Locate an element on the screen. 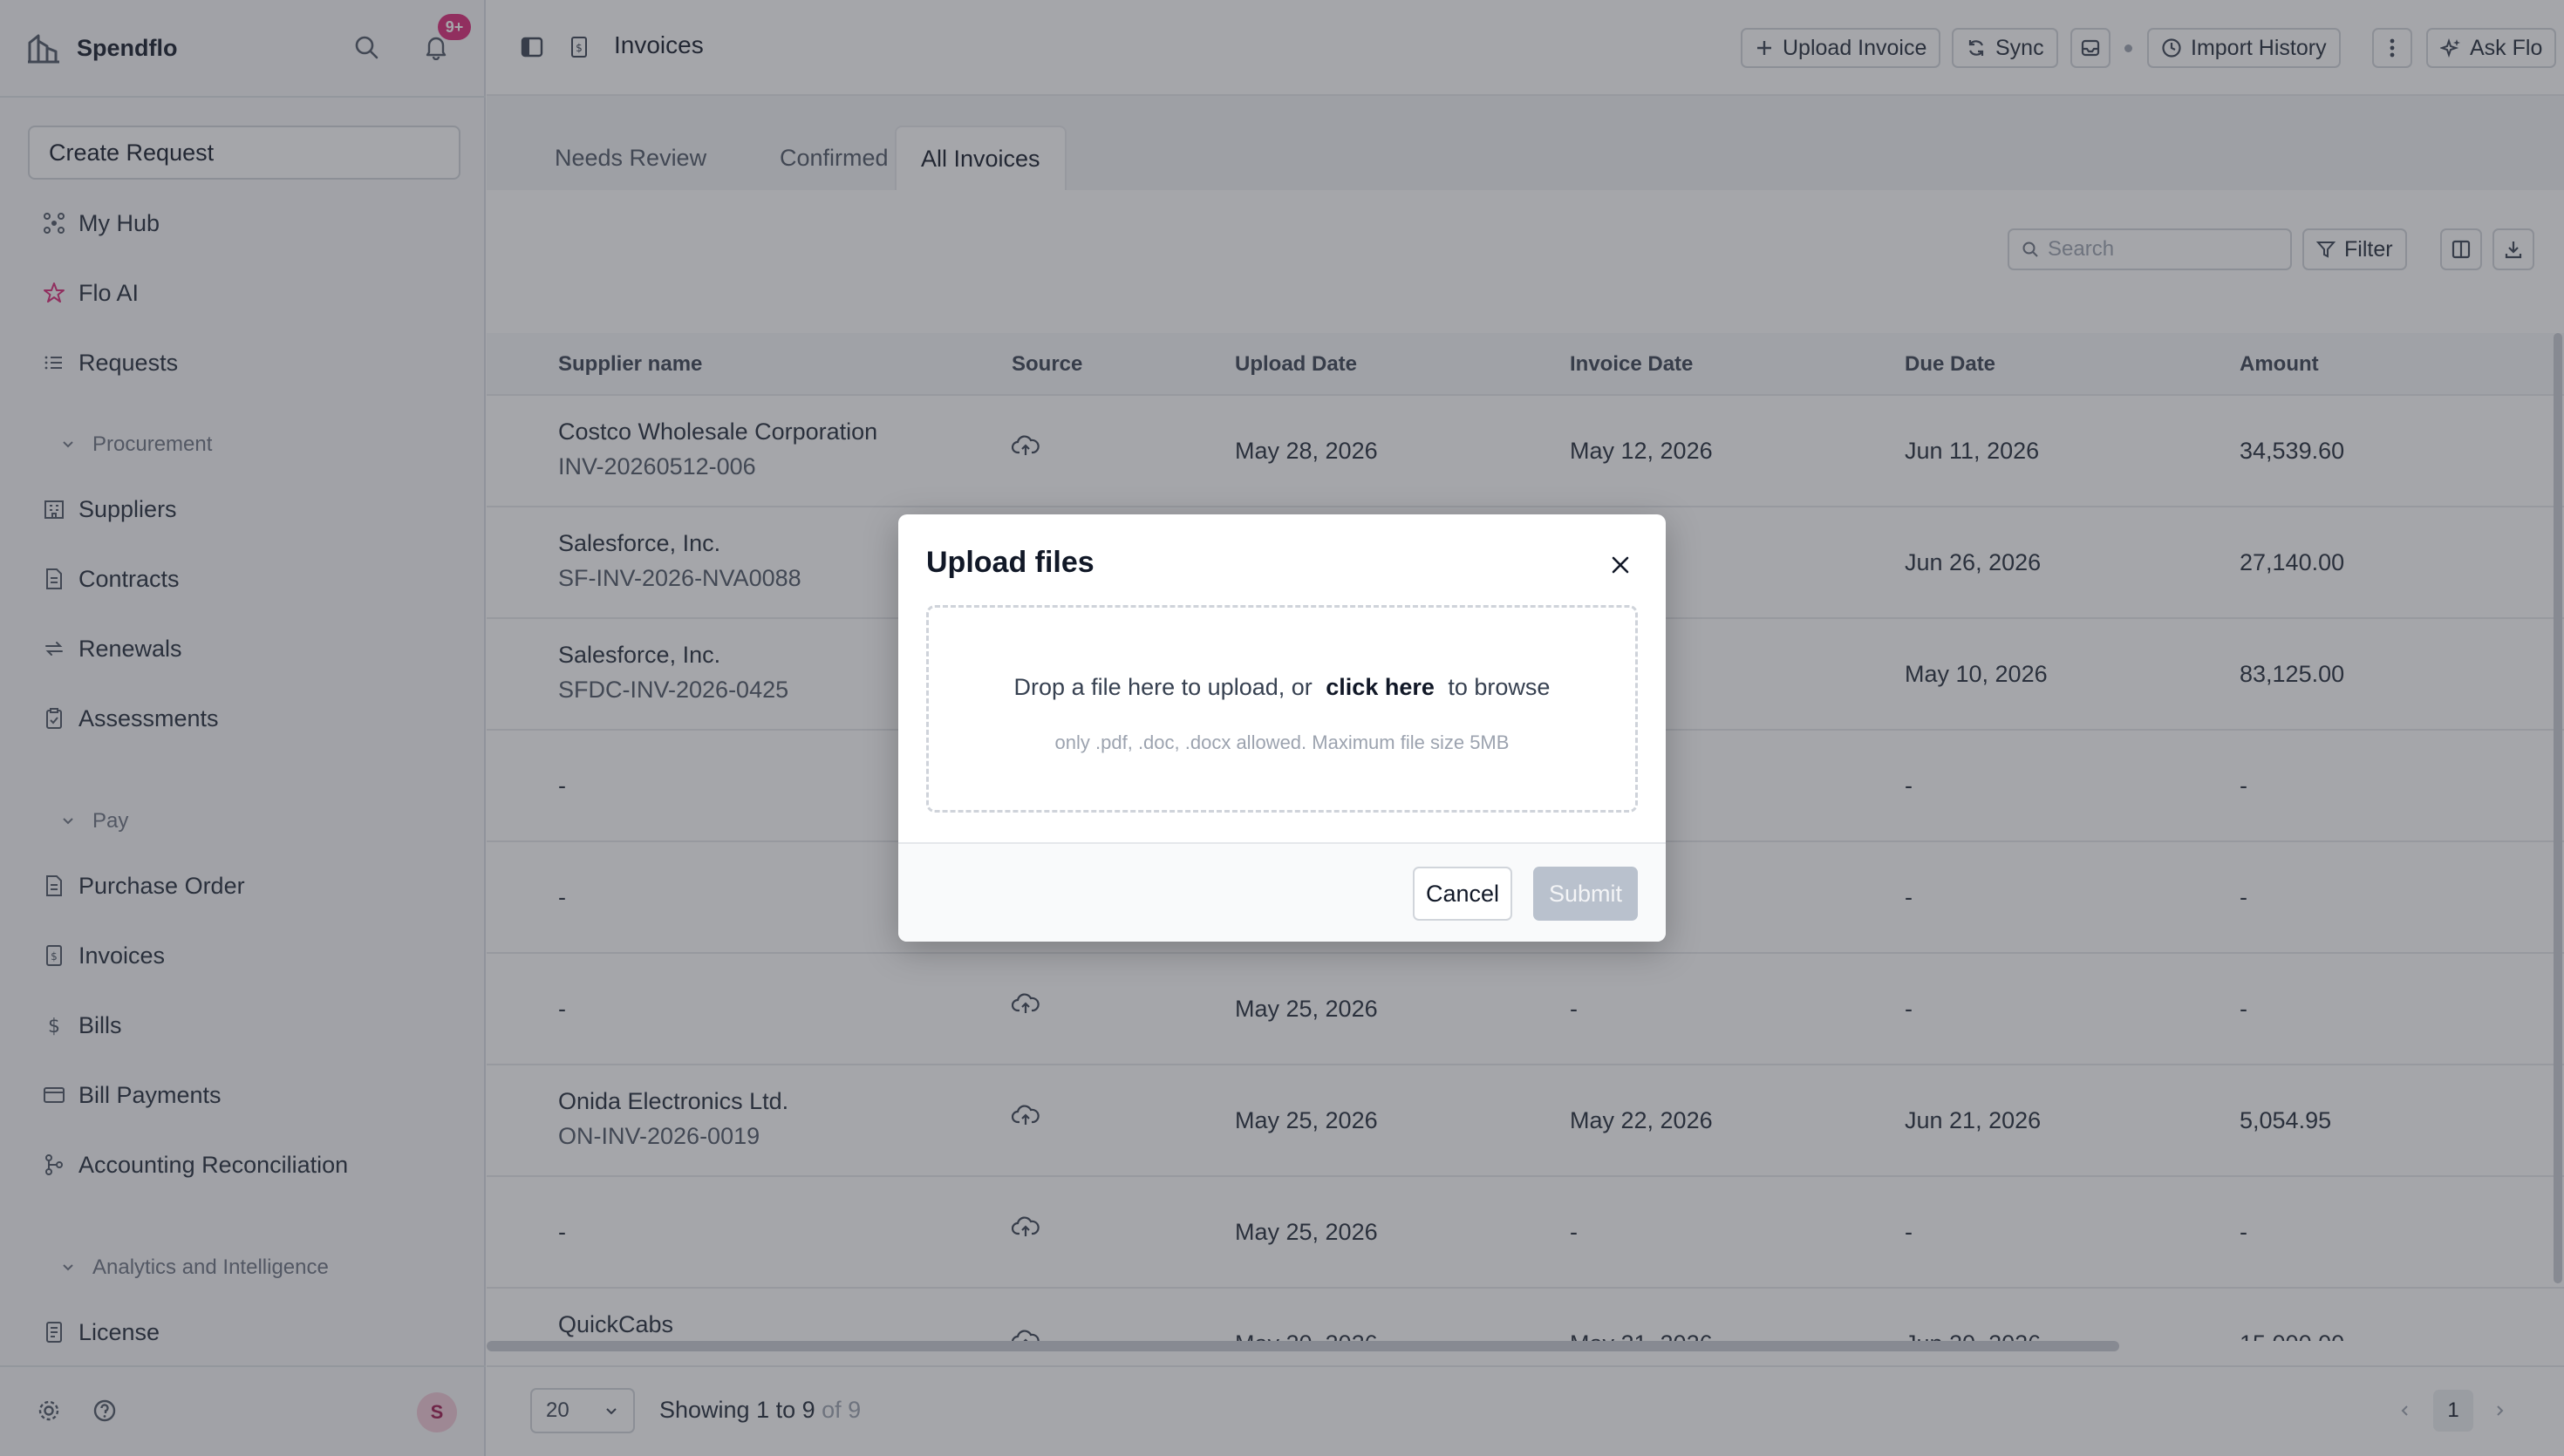  drop-text: Drop a file here to upload, or is located at coordinates (1163, 687).